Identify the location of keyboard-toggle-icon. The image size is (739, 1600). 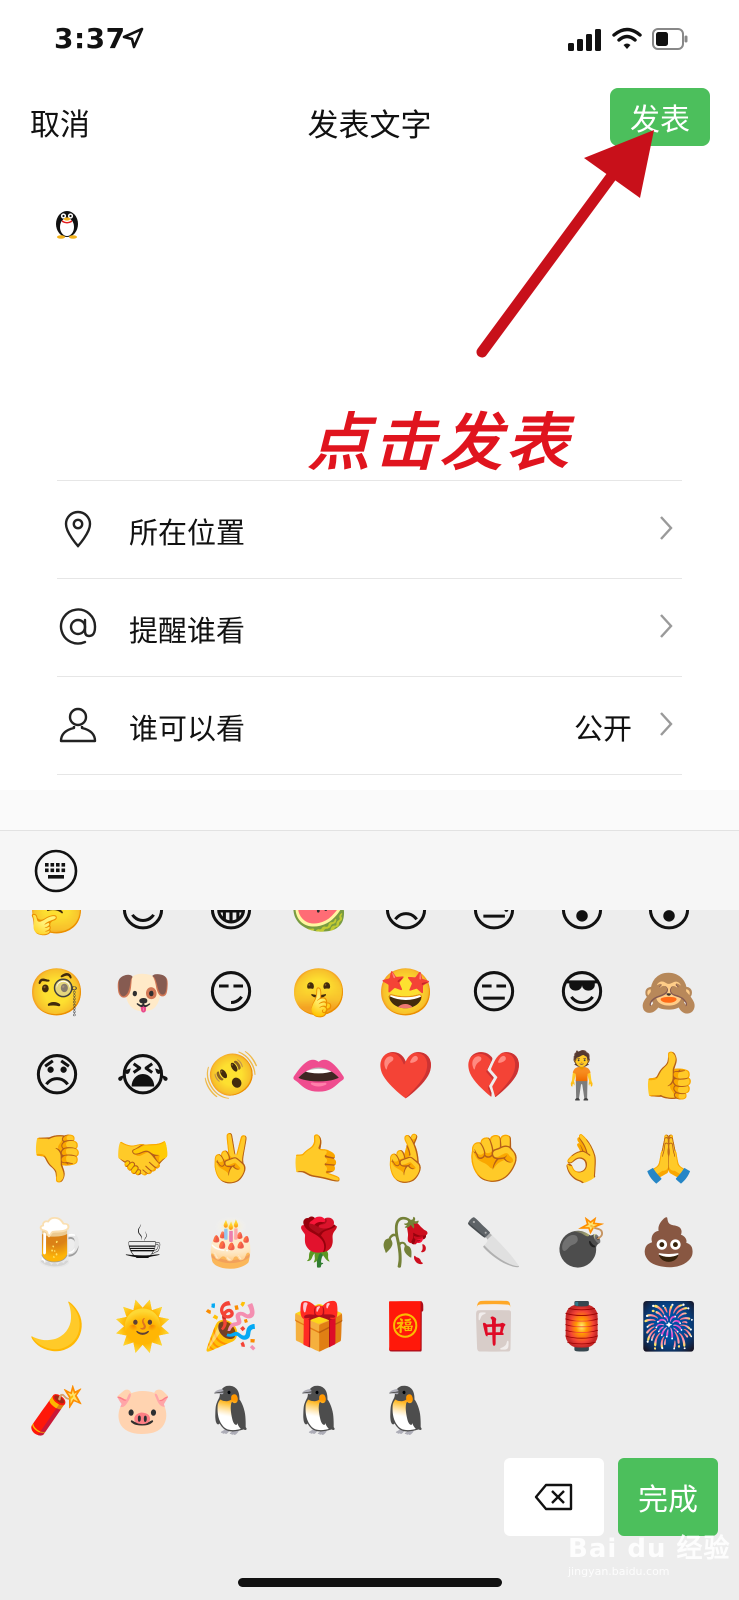
(56, 871).